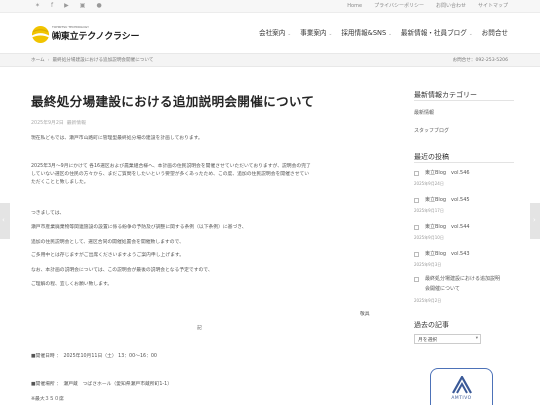 The image size is (540, 405). Describe the element at coordinates (83, 6) in the screenshot. I see `instagram-icon: ▣` at that location.